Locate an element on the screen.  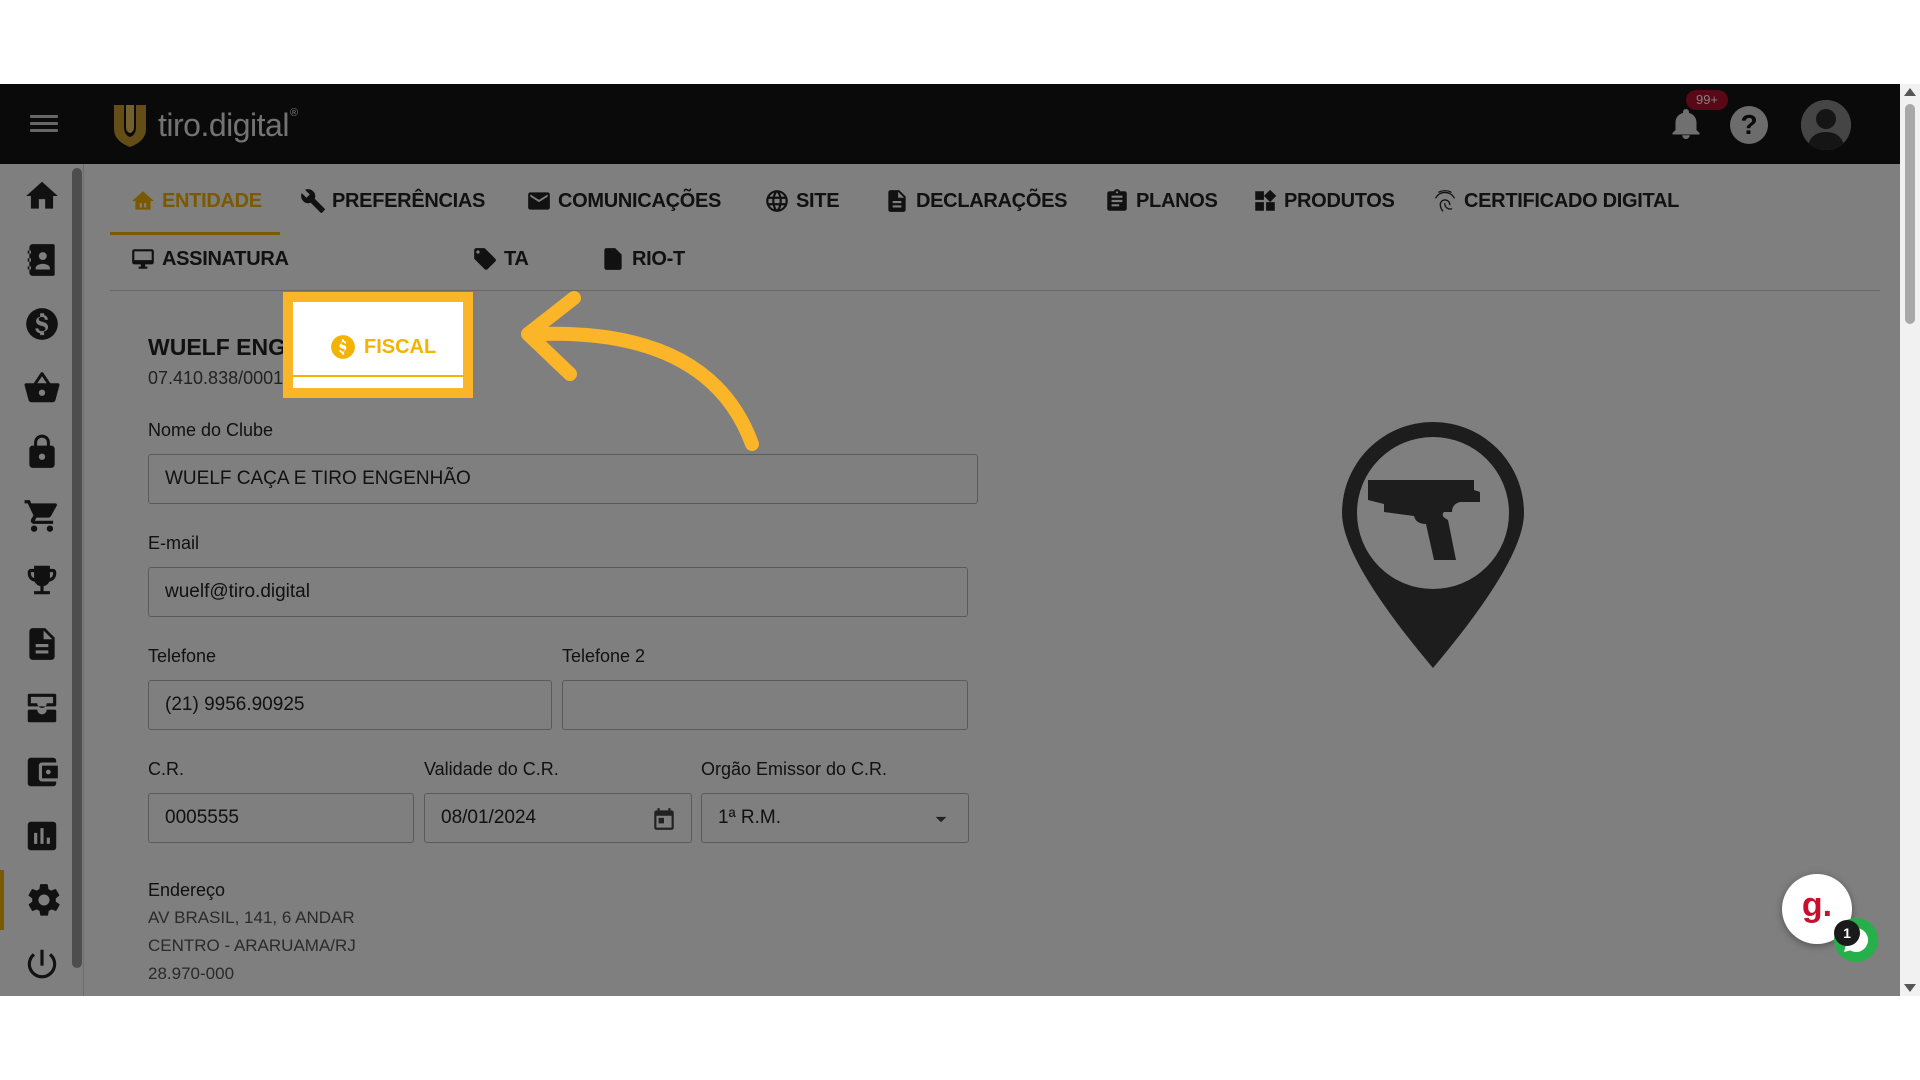
email-label: E-mail is located at coordinates (174, 543).